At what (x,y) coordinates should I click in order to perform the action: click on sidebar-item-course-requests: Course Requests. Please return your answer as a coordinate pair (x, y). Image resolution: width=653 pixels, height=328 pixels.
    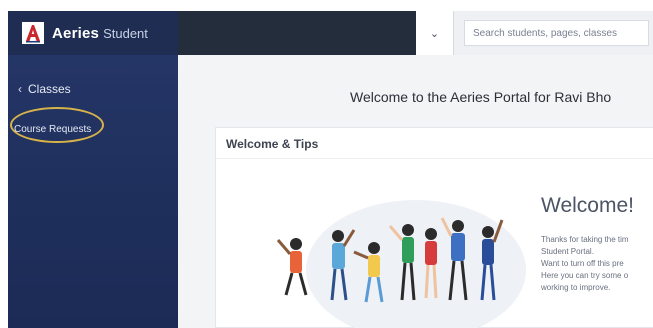
    Looking at the image, I should click on (52, 129).